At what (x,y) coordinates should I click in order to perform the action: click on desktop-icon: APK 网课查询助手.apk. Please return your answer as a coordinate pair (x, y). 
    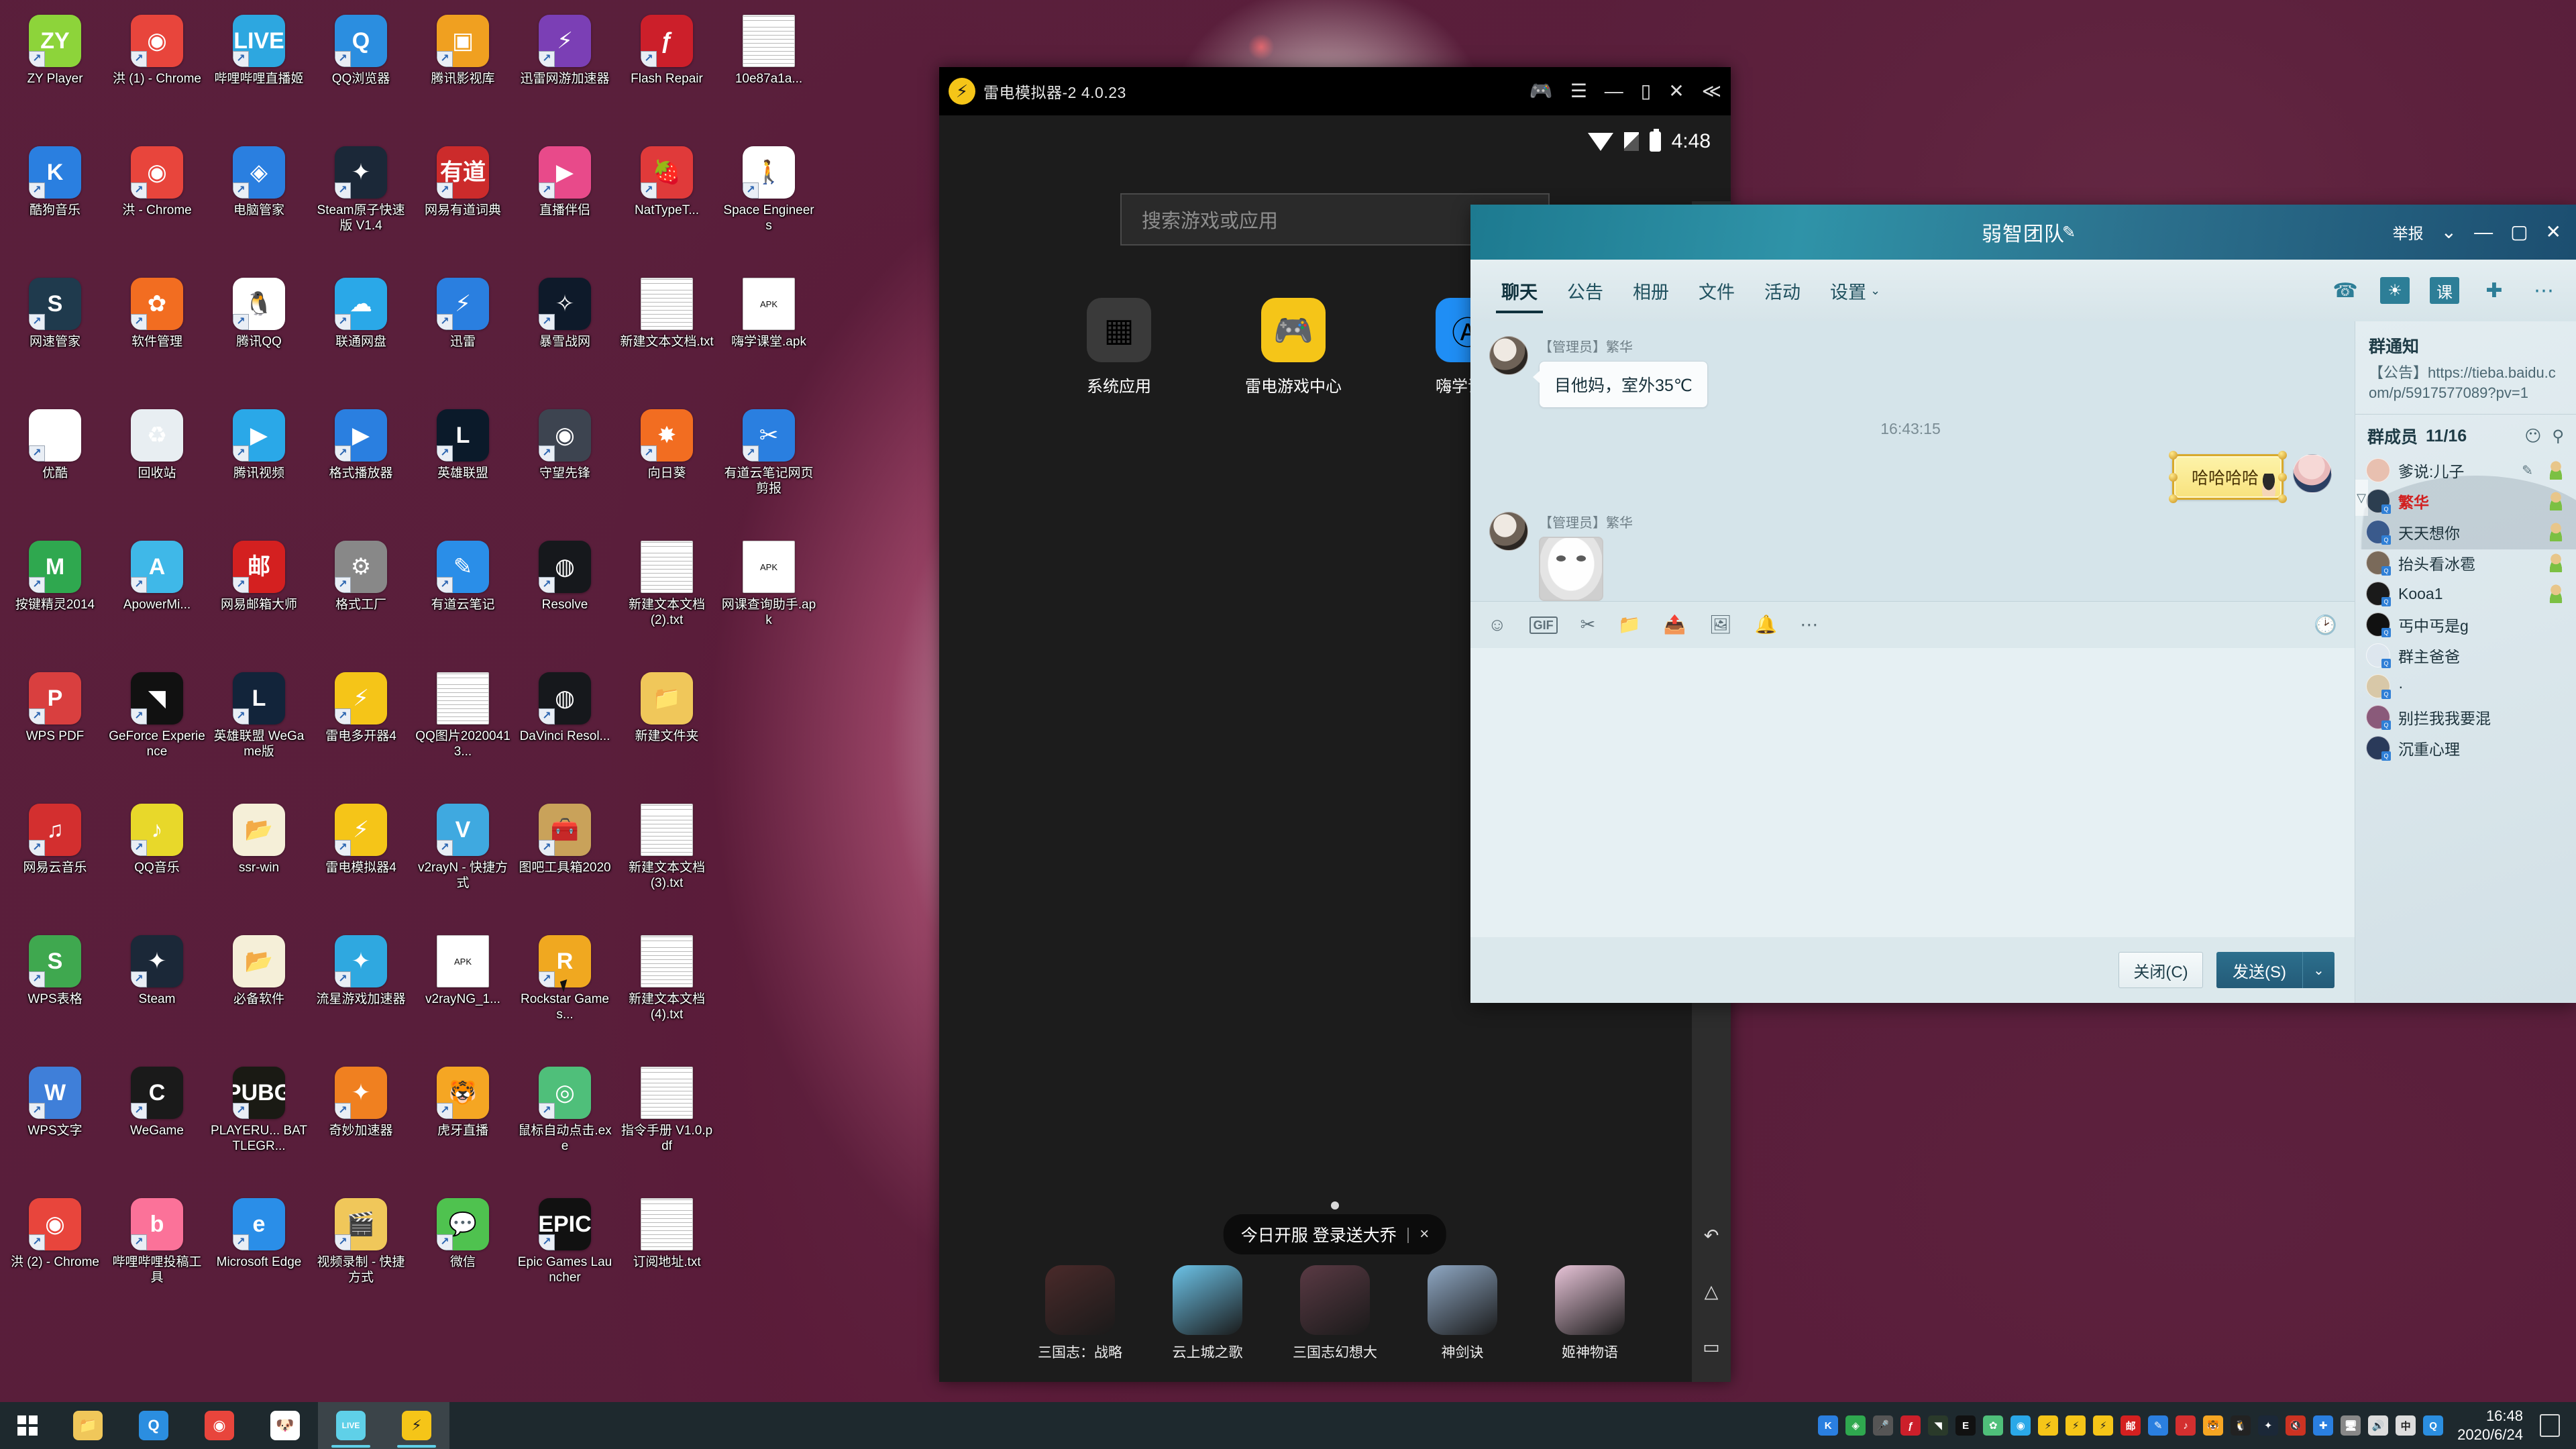
    Looking at the image, I should click on (769, 598).